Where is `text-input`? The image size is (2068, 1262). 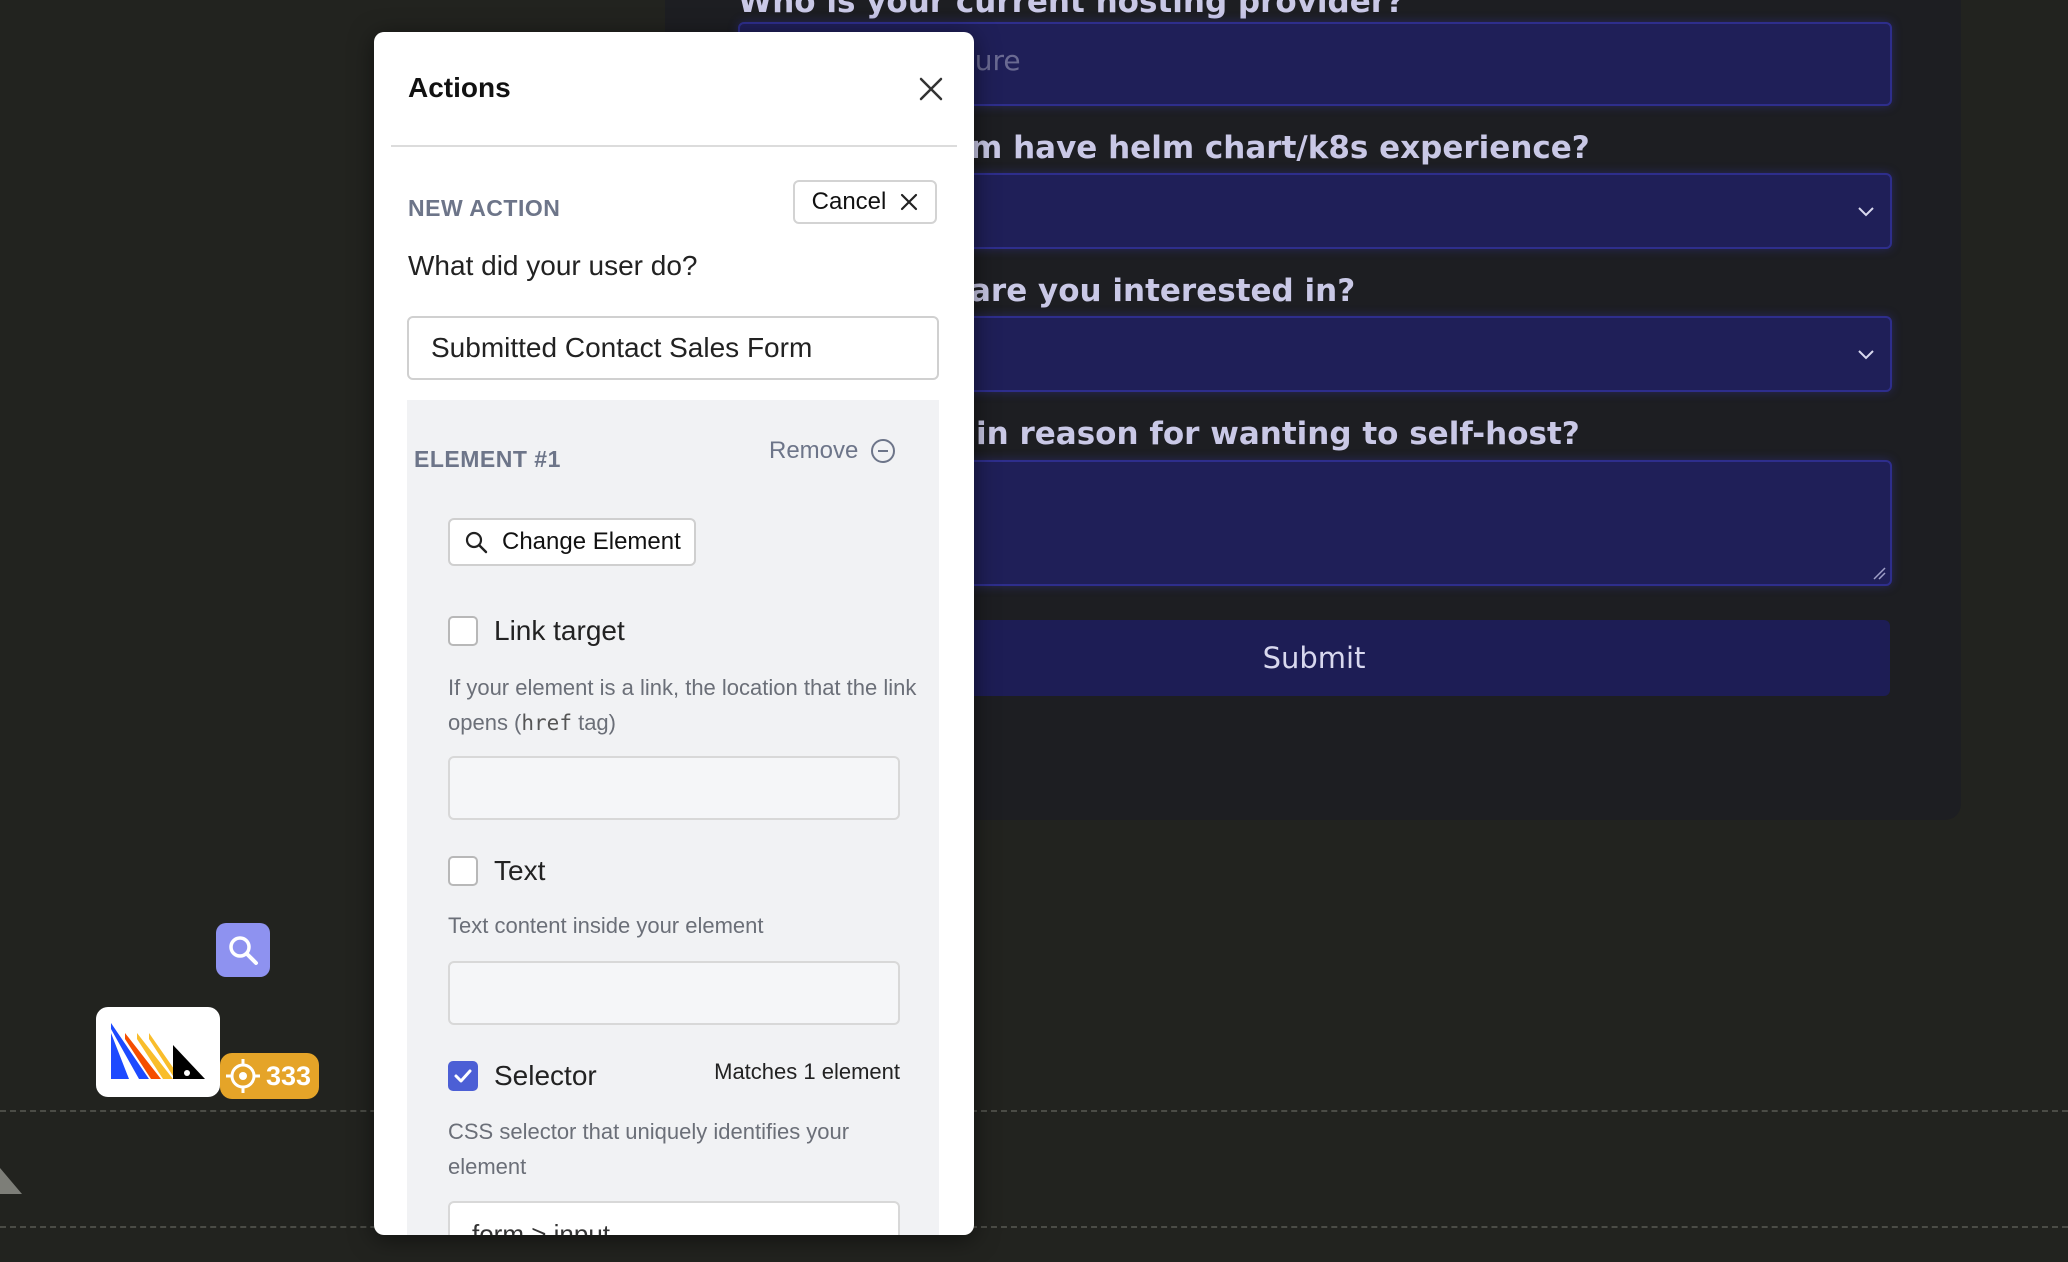
text-input is located at coordinates (674, 993).